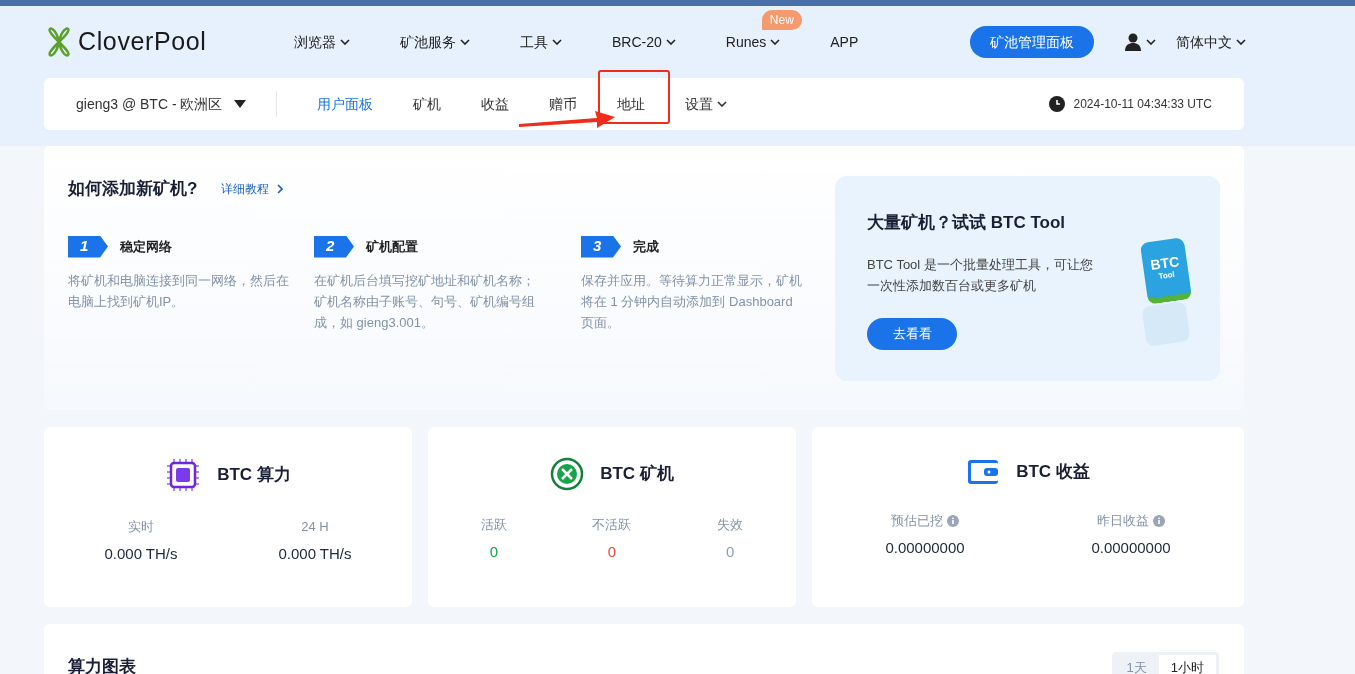 The width and height of the screenshot is (1355, 674). Describe the element at coordinates (1187, 664) in the screenshot. I see `range-toggle: 1小时` at that location.